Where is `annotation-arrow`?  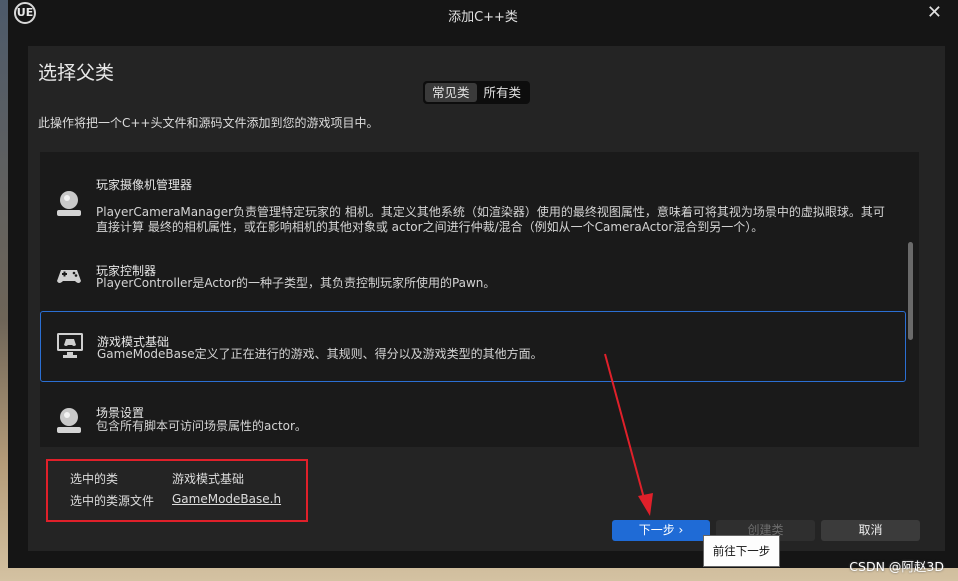
annotation-arrow is located at coordinates (628, 434).